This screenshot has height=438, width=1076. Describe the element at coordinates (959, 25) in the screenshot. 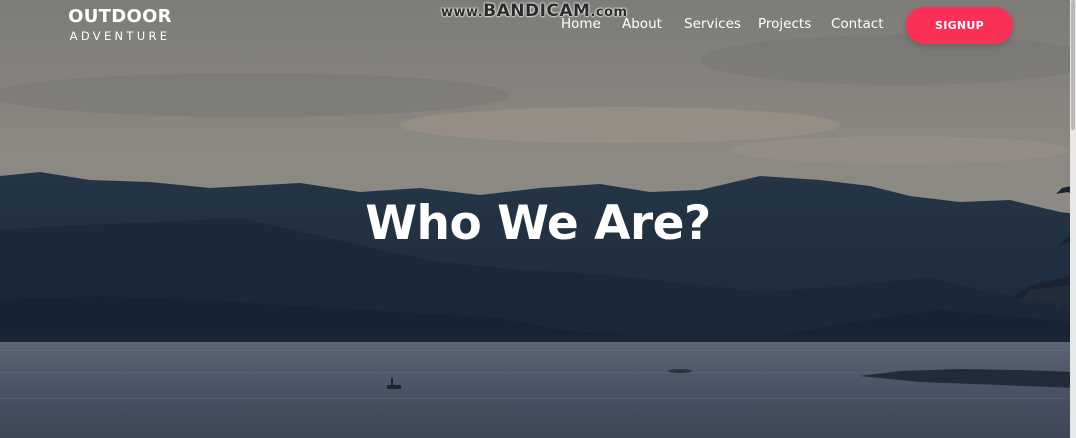

I see `signup-button: SIGNUP` at that location.